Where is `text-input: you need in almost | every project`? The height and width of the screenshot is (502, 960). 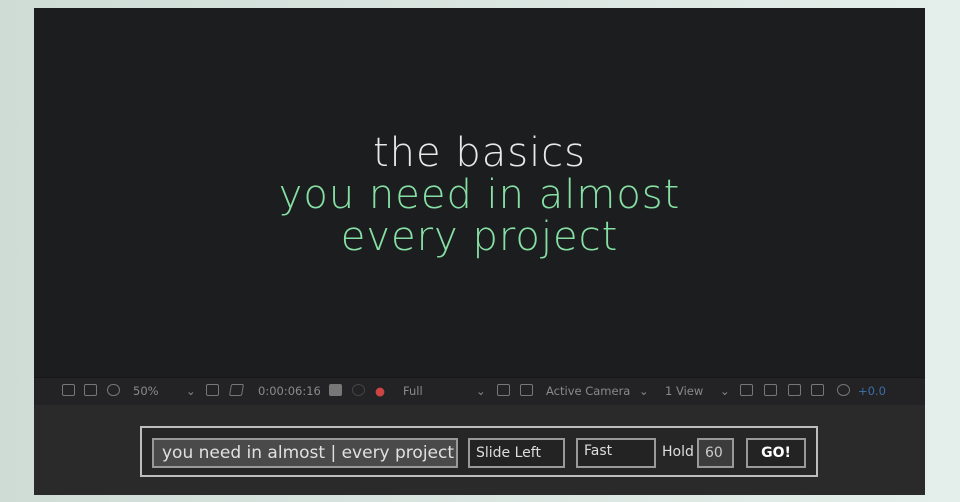
text-input: you need in almost | every project is located at coordinates (305, 453).